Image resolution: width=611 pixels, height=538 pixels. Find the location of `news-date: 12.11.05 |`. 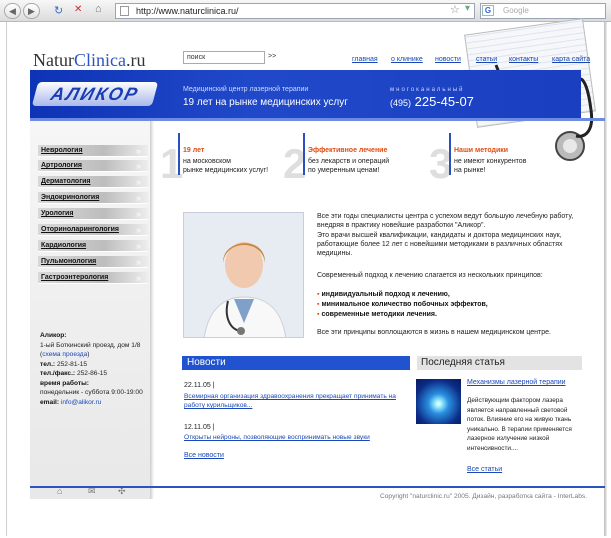

news-date: 12.11.05 | is located at coordinates (199, 427).